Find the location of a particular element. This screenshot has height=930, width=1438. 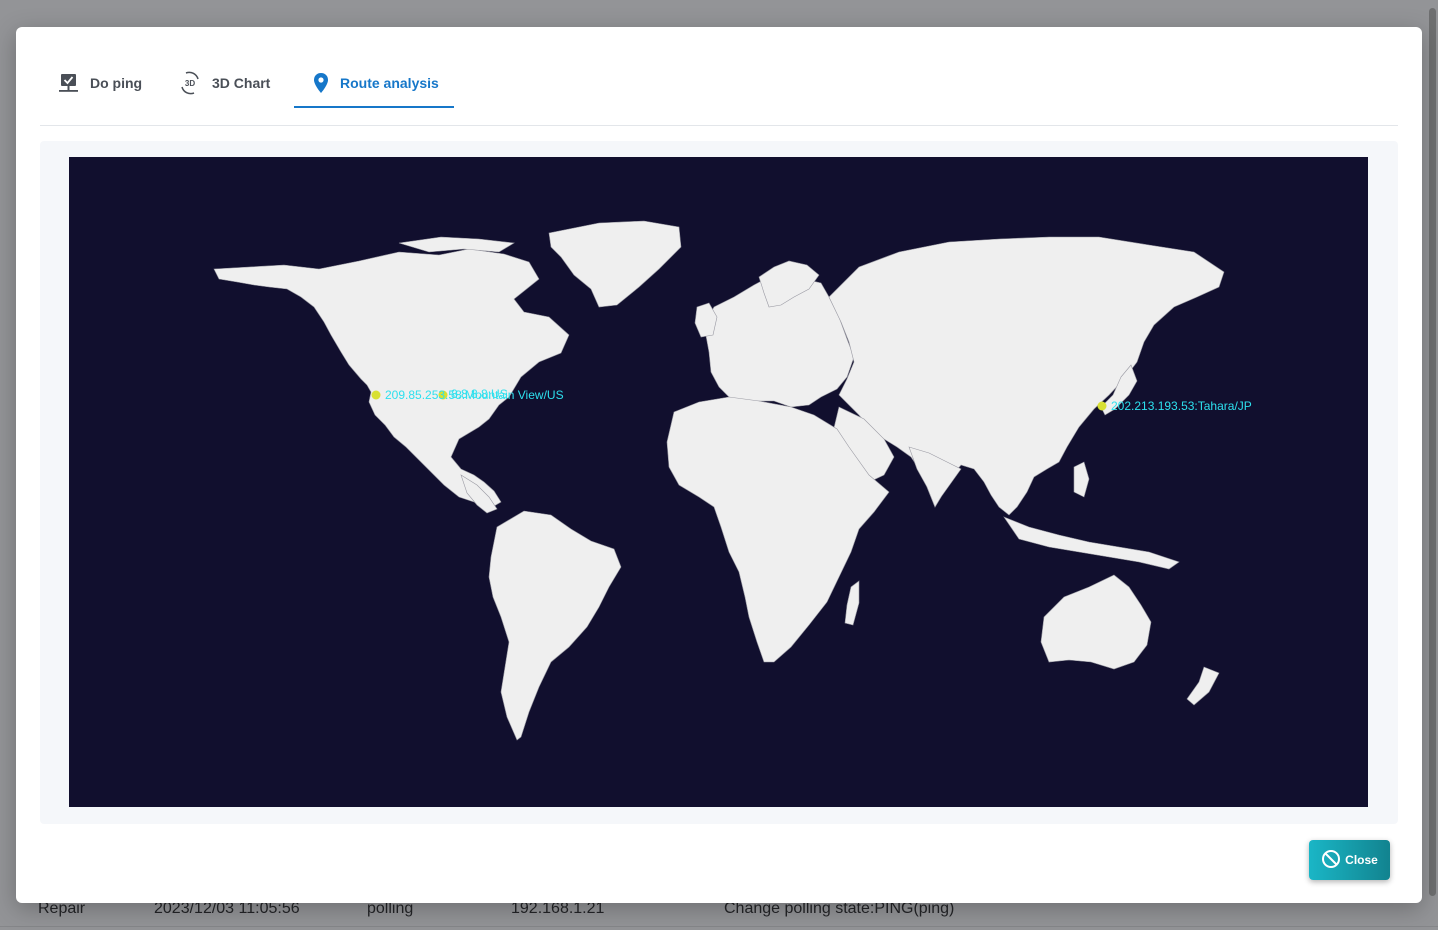

map-pin-icon is located at coordinates (321, 83).